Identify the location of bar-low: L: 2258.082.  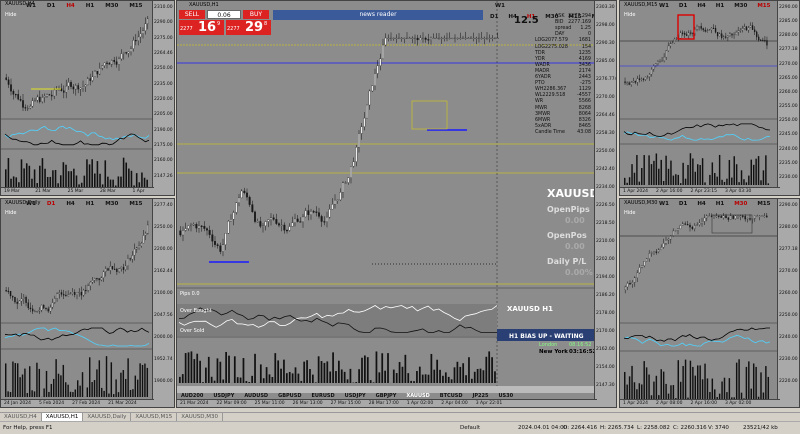
(653, 428).